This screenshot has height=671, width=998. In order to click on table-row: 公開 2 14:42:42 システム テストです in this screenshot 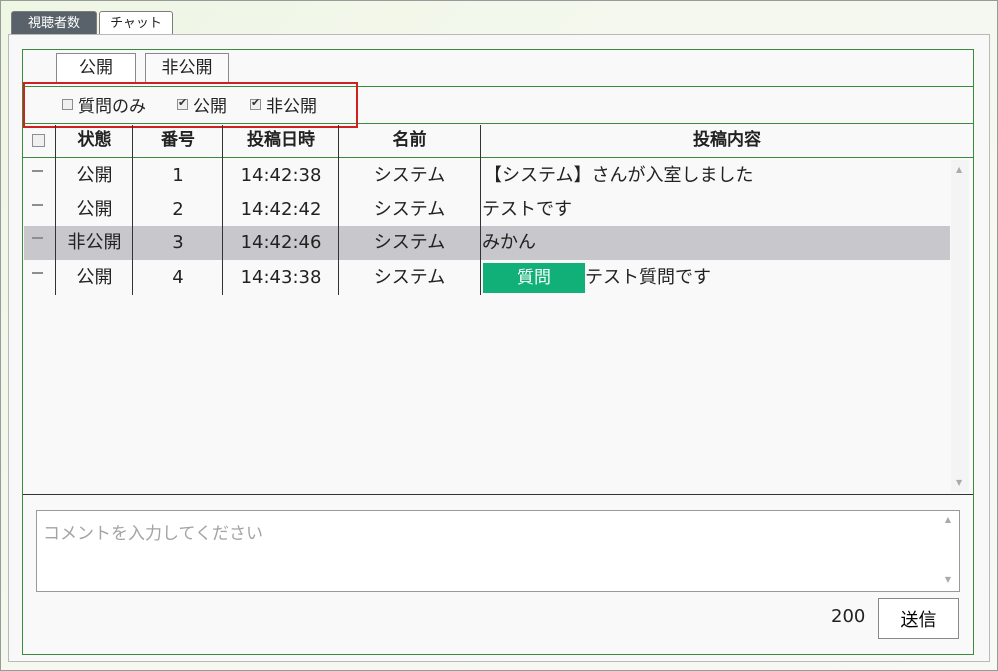, I will do `click(487, 210)`.